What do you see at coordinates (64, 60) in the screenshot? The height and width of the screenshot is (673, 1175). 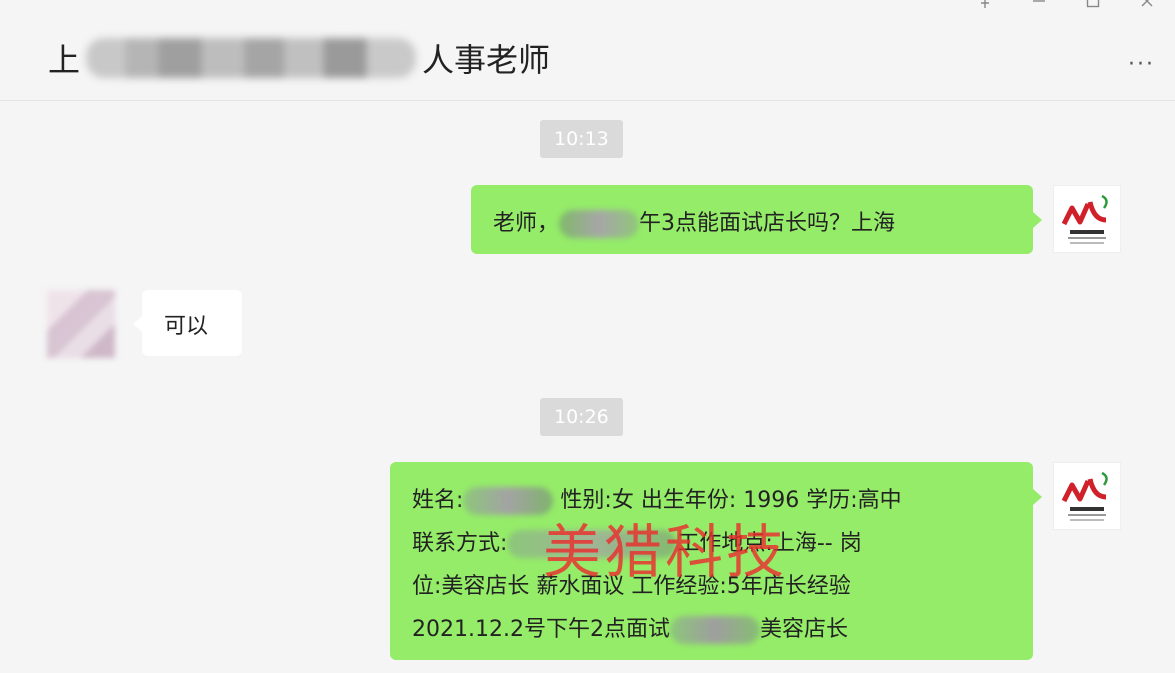 I see `chat-title-prefix: 上` at bounding box center [64, 60].